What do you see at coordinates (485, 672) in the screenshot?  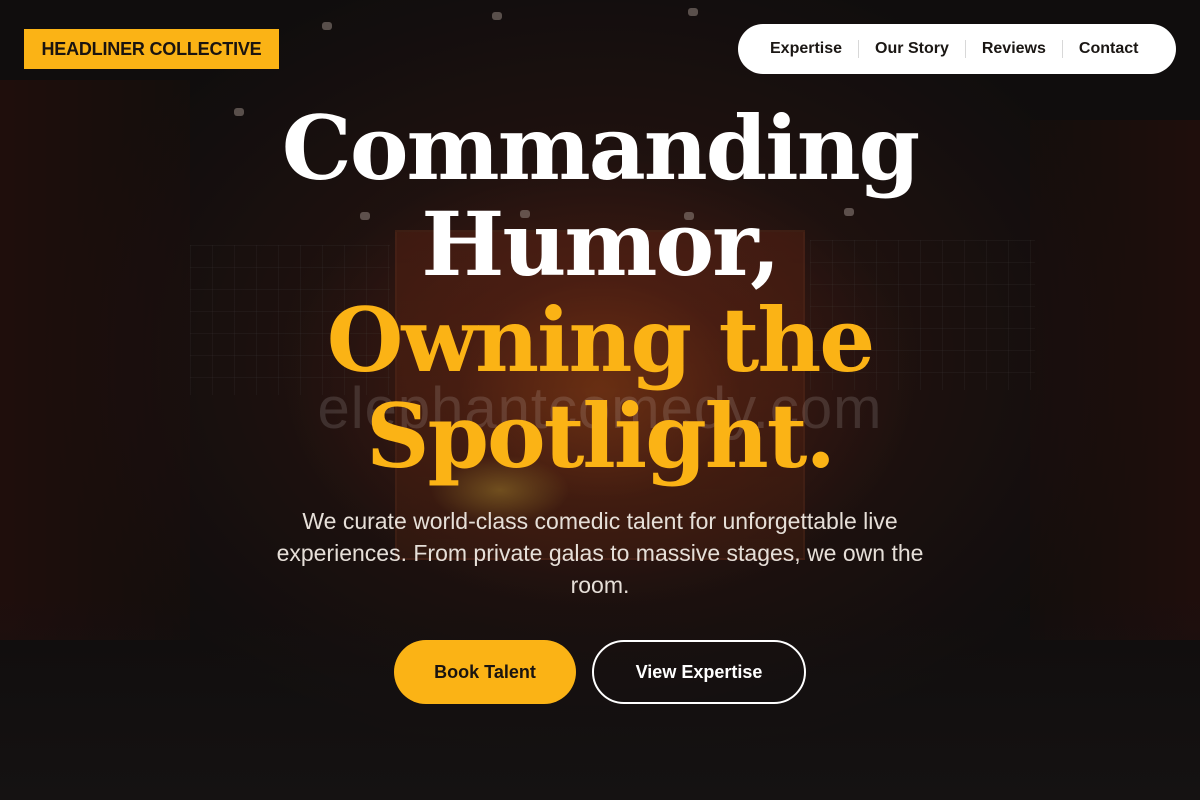 I see `book-talent-button: Book Talent` at bounding box center [485, 672].